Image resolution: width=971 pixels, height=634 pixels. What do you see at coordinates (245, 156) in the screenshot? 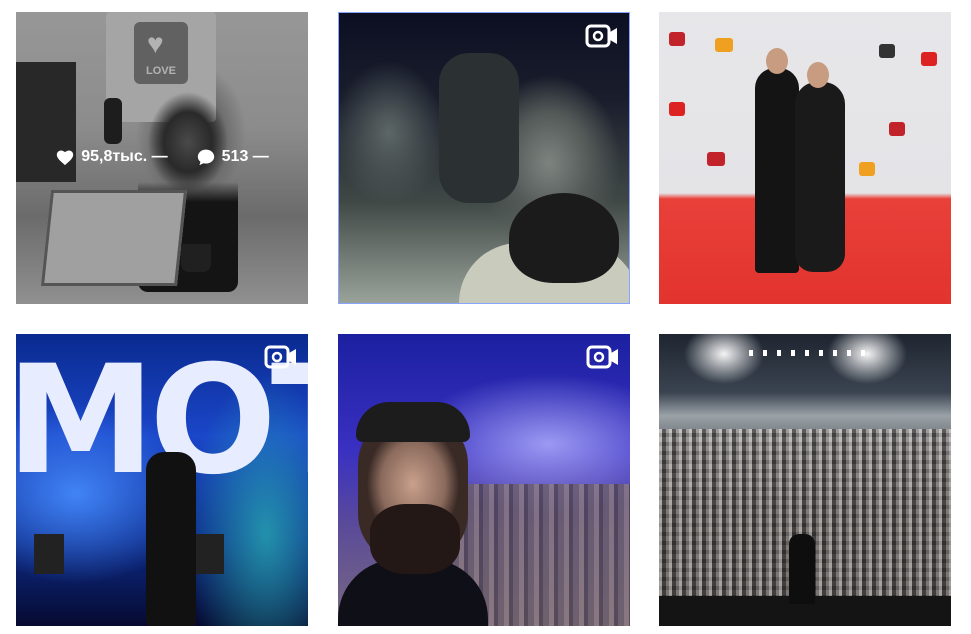
I see `comments-count: 513 —` at bounding box center [245, 156].